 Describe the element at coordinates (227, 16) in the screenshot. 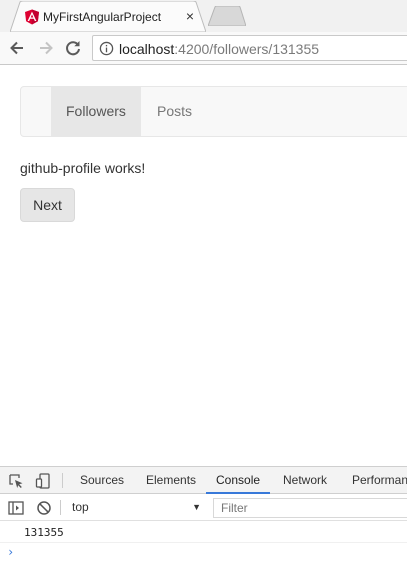

I see `new-tab-button` at that location.